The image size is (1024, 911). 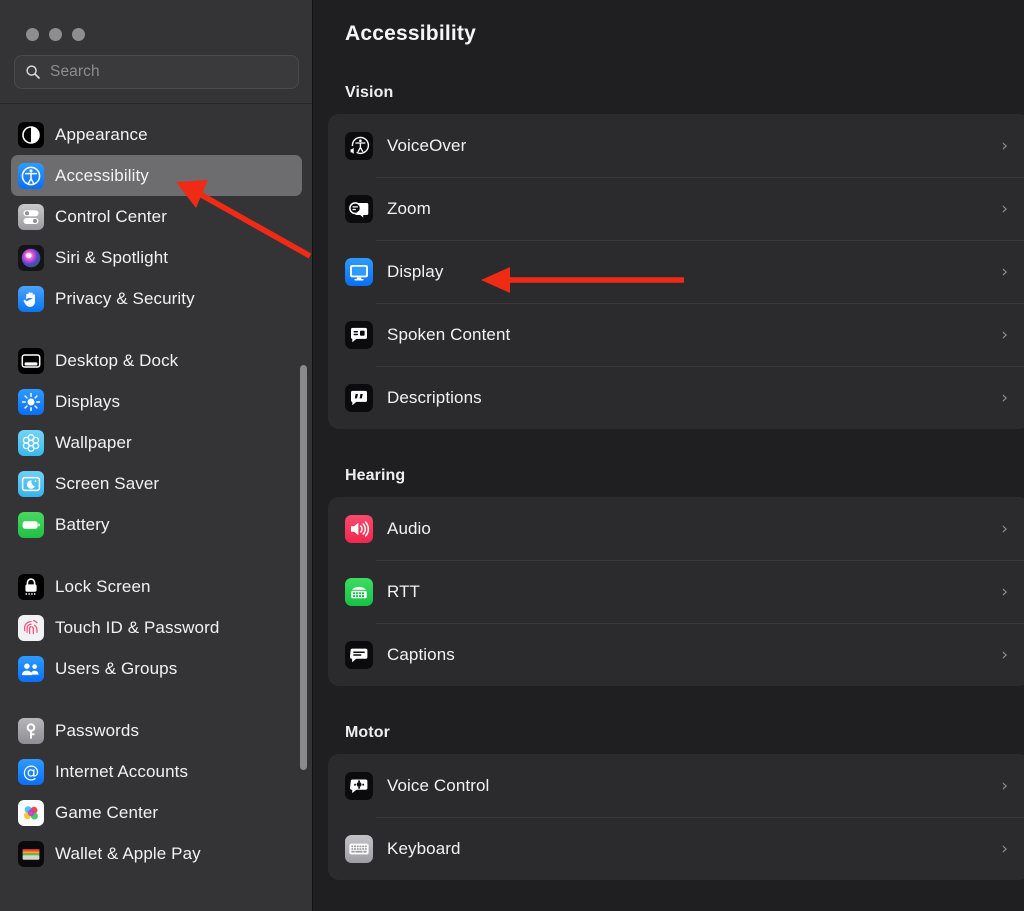 I want to click on hearing-card: Audio › RTT › Captions ›, so click(x=676, y=591).